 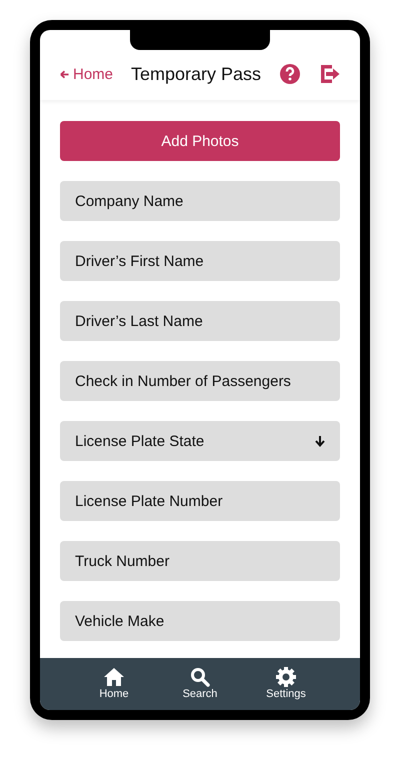 What do you see at coordinates (200, 688) in the screenshot?
I see `nav-item: Search` at bounding box center [200, 688].